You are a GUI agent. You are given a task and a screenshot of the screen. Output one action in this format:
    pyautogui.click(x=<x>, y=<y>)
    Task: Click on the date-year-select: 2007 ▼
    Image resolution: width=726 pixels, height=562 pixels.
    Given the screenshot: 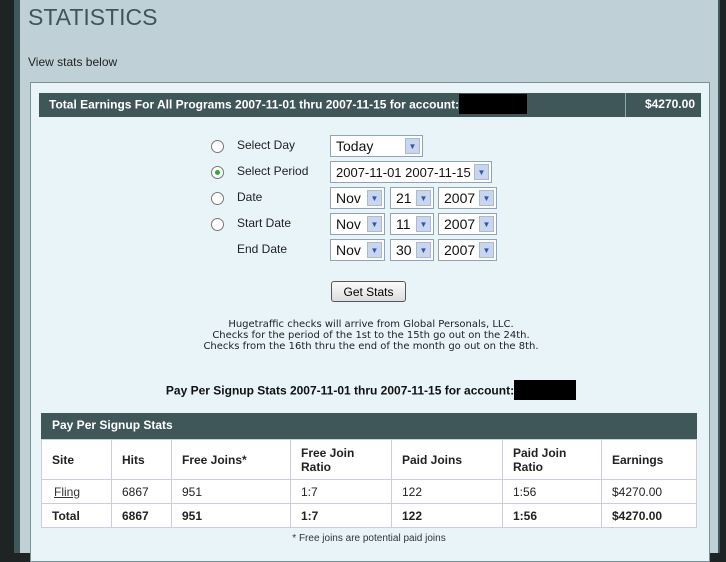 What is the action you would take?
    pyautogui.click(x=467, y=198)
    